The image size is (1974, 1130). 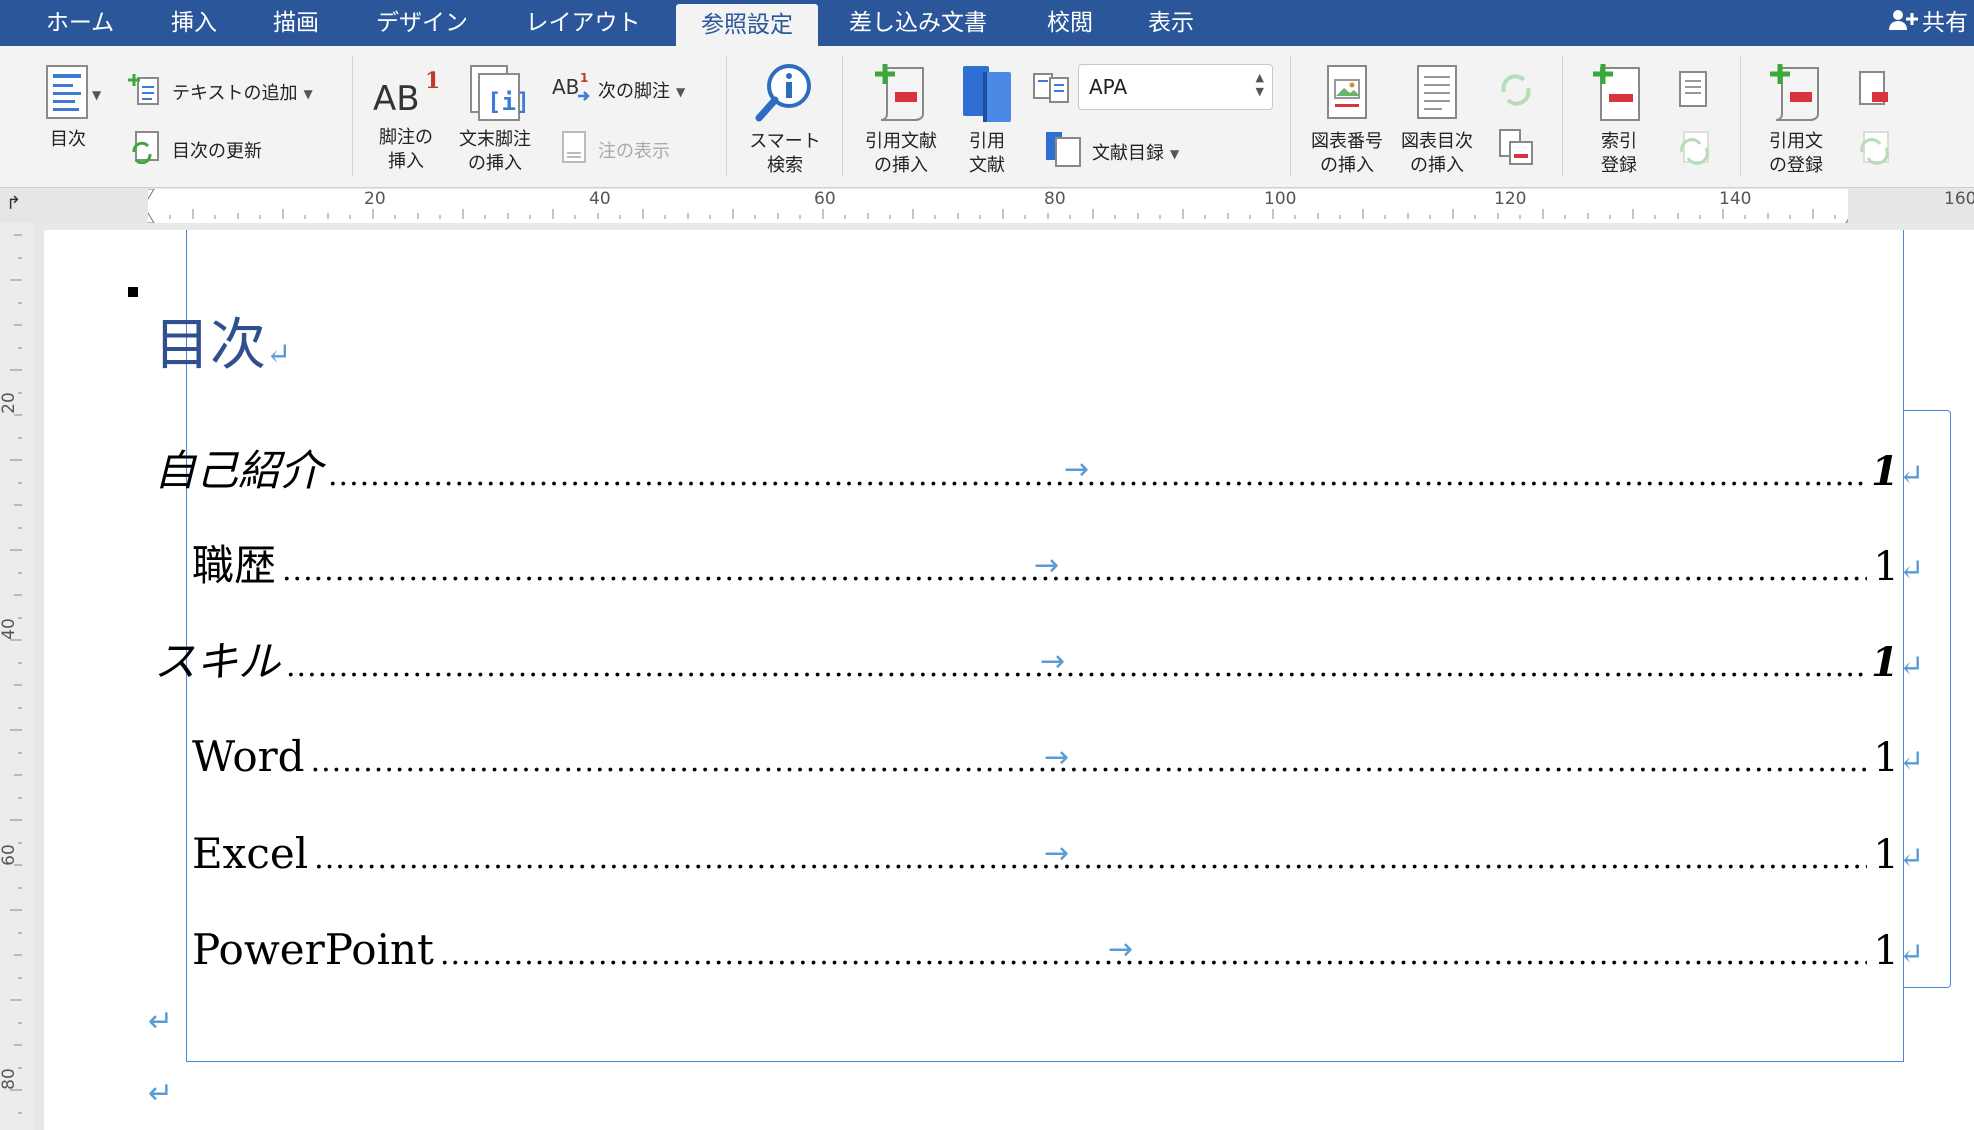 What do you see at coordinates (217, 661) in the screenshot?
I see `toc-entry-text: スキル` at bounding box center [217, 661].